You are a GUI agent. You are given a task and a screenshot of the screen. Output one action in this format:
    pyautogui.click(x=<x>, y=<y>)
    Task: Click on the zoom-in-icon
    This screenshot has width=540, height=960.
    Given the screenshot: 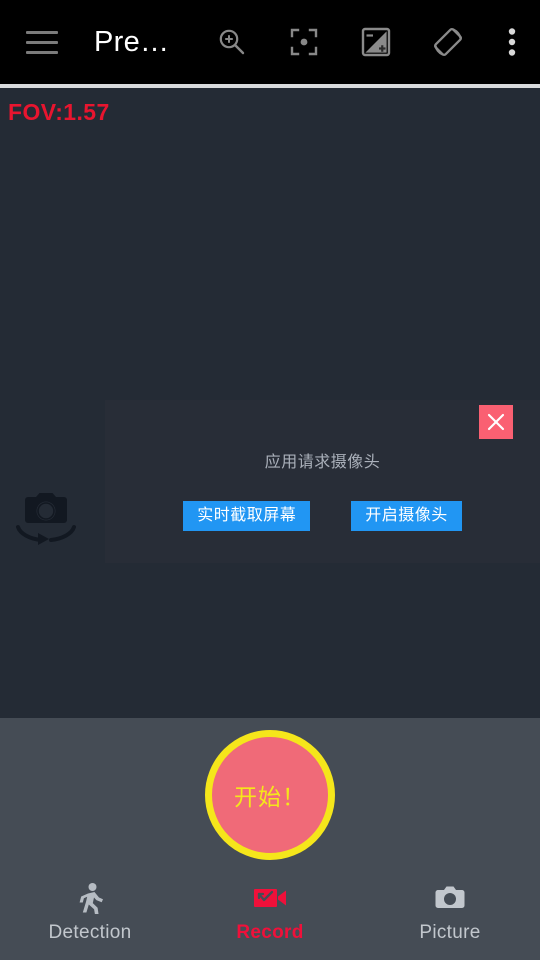 What is the action you would take?
    pyautogui.click(x=232, y=42)
    